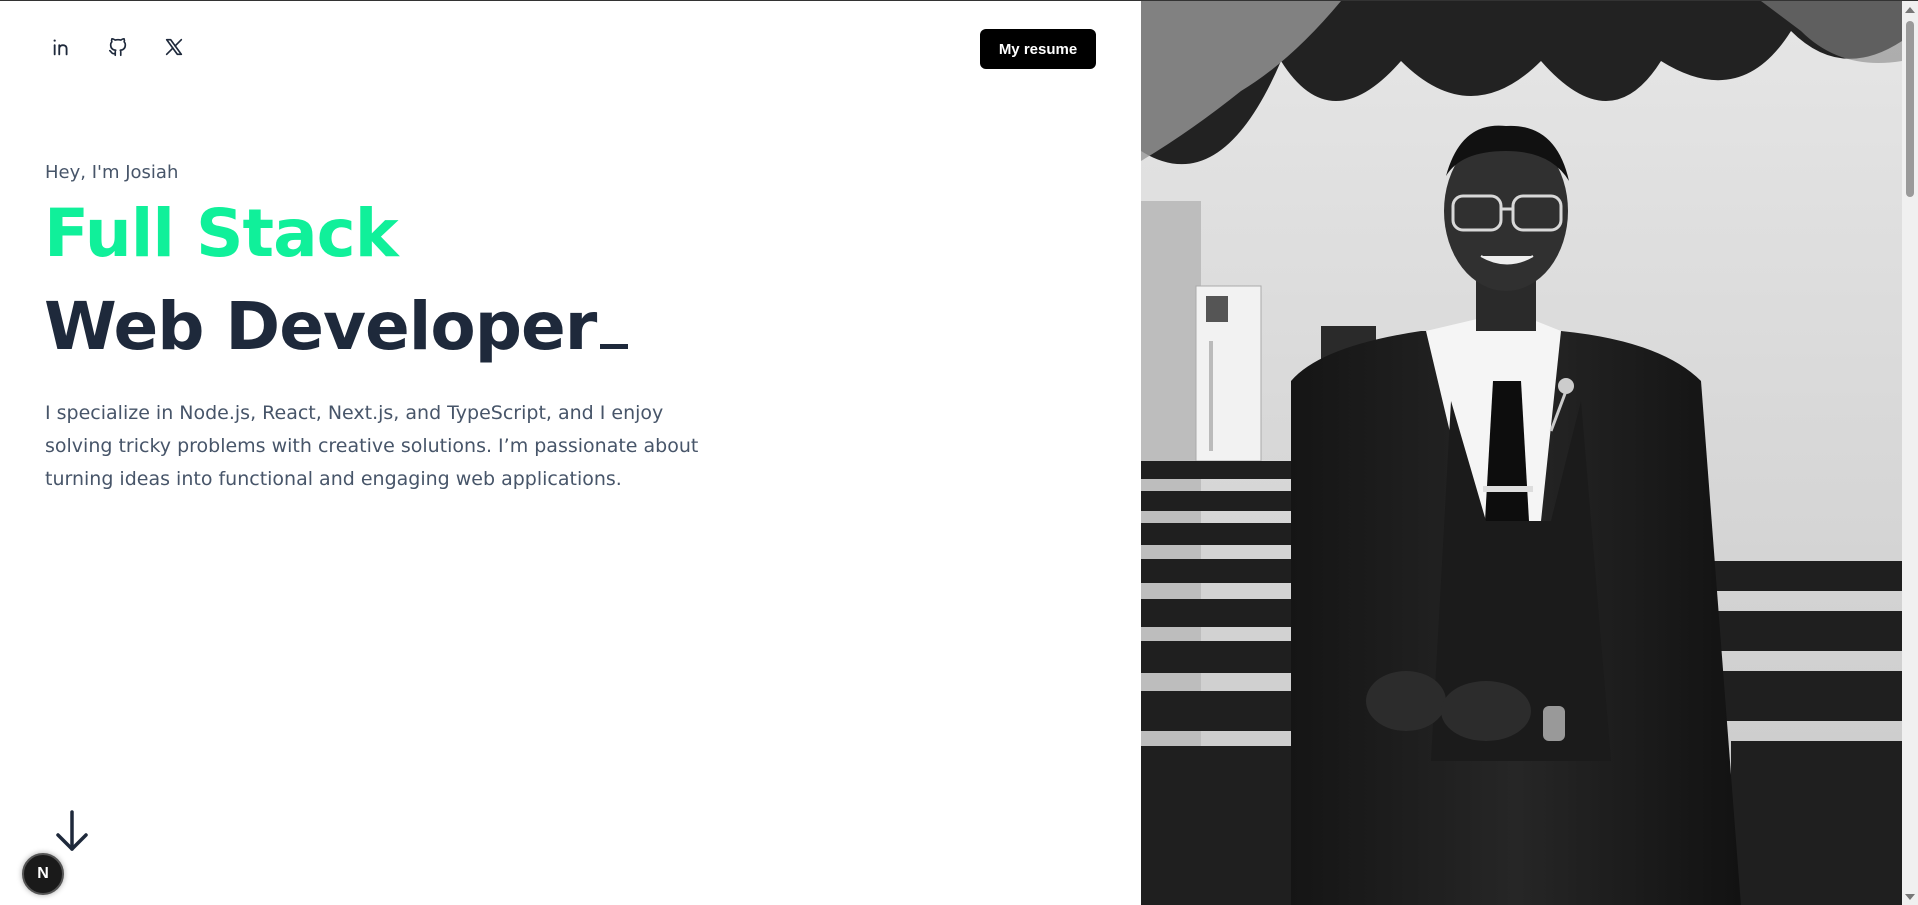 This screenshot has height=905, width=1918. I want to click on github-link, so click(118, 47).